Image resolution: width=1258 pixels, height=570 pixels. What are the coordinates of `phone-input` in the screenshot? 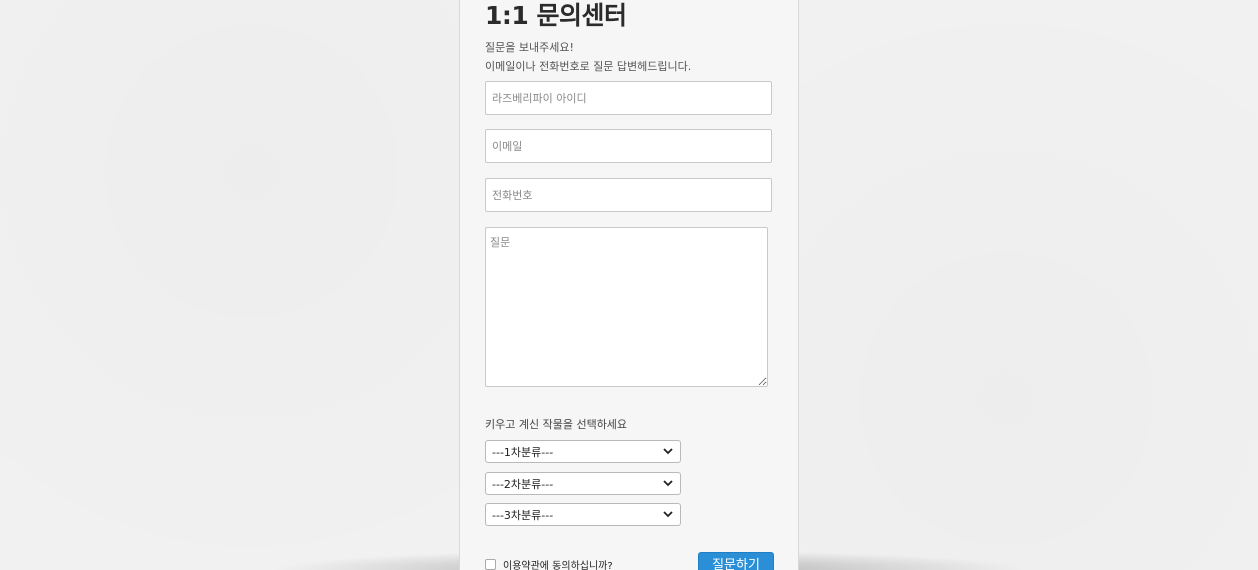 It's located at (628, 195).